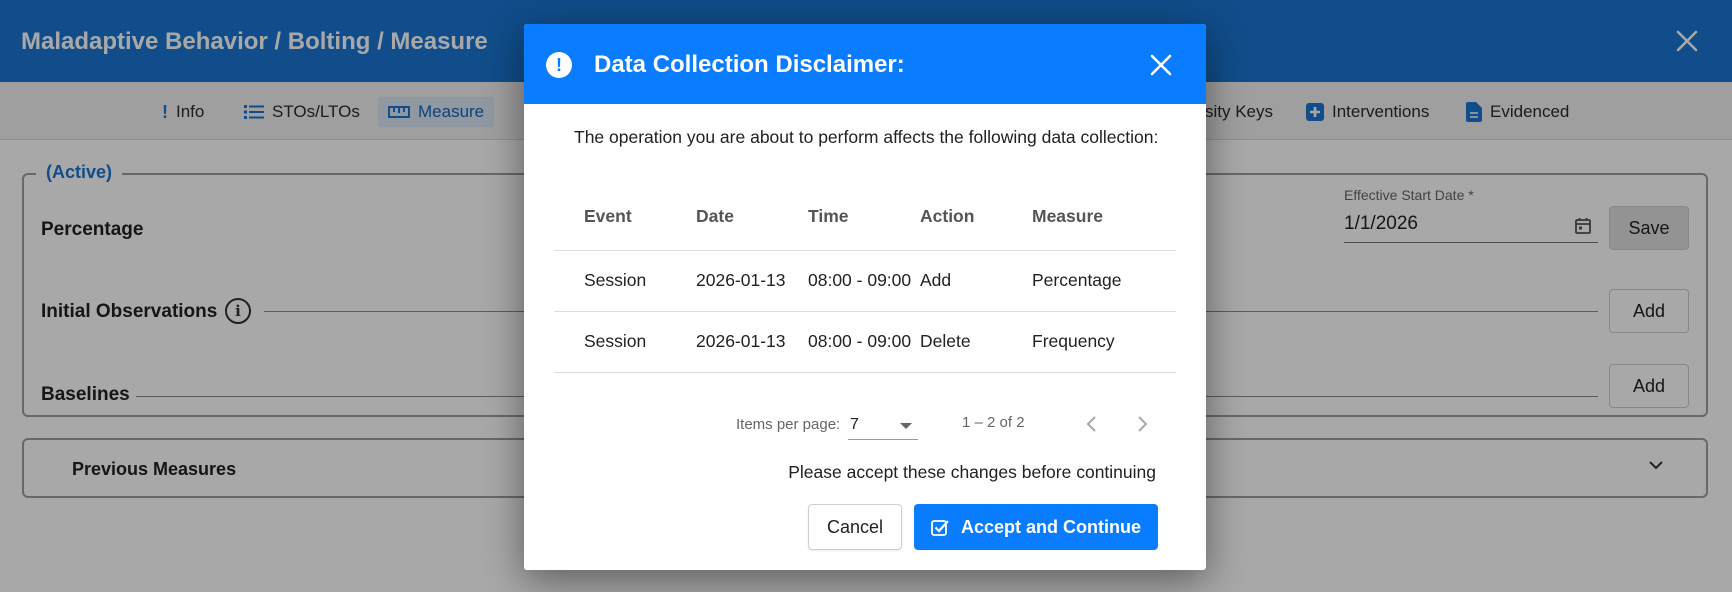 The height and width of the screenshot is (592, 1732). Describe the element at coordinates (749, 64) in the screenshot. I see `dialog-title: Data Collection Disclaimer:` at that location.